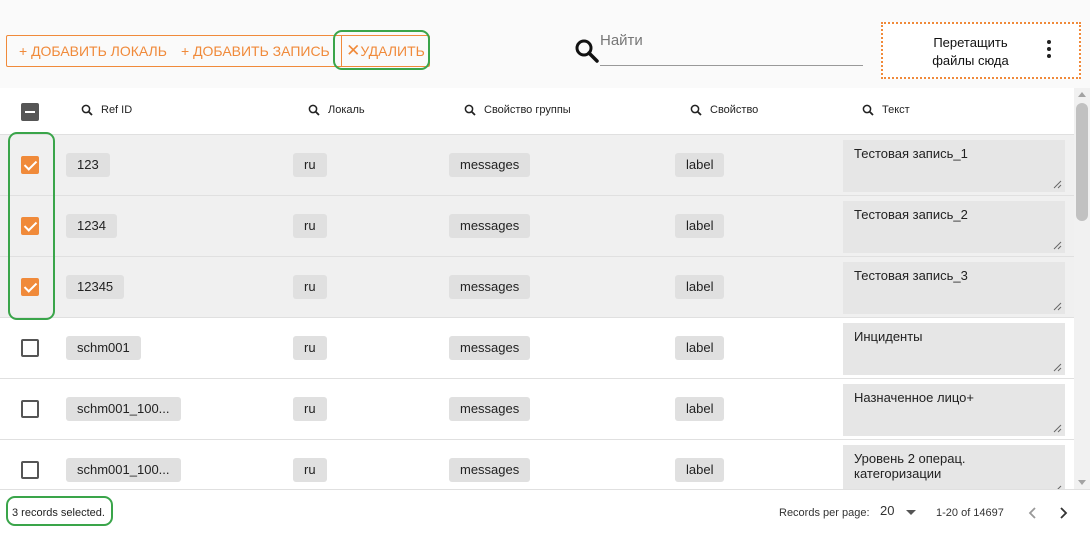 The height and width of the screenshot is (535, 1090). I want to click on text-field: Тестовая запись_1, so click(954, 166).